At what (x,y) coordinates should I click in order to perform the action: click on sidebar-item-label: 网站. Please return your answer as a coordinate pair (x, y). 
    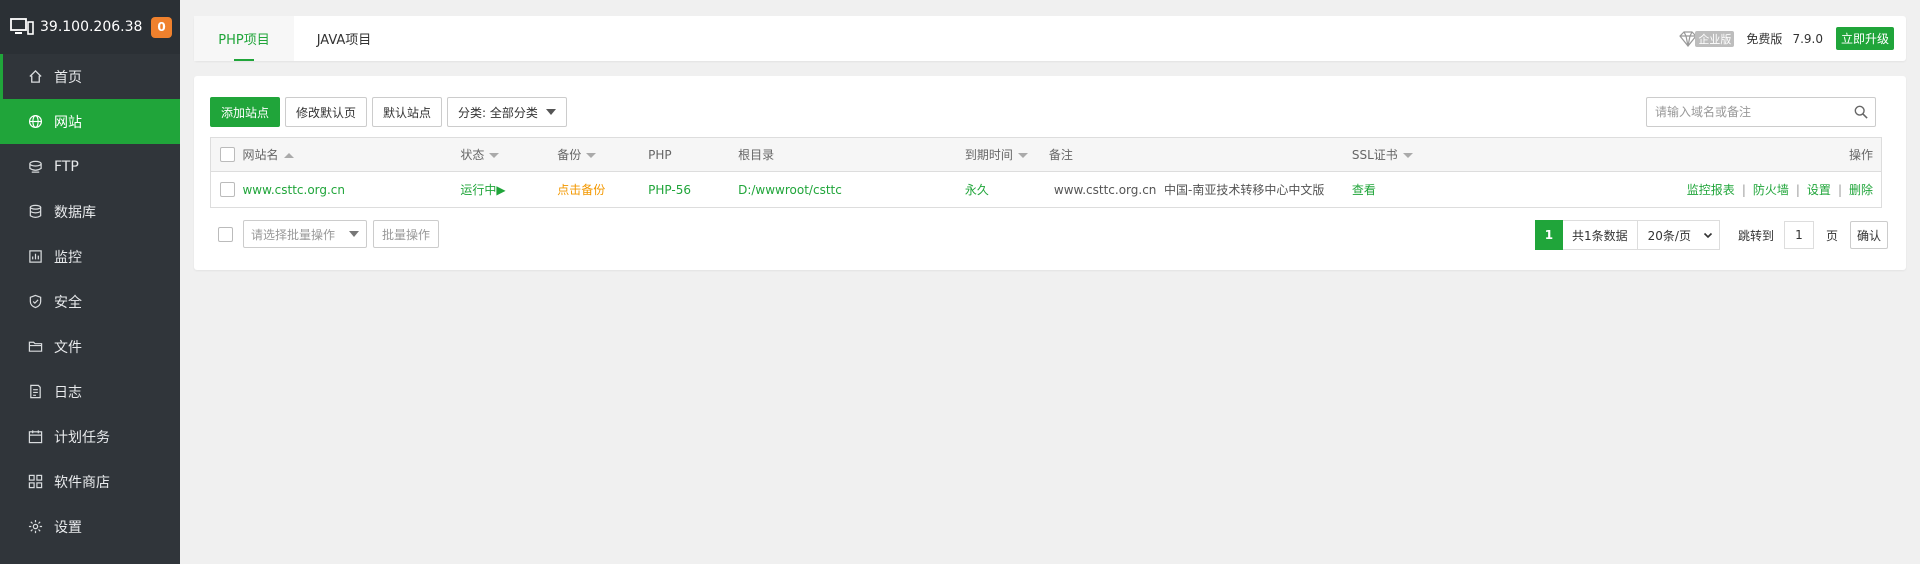
    Looking at the image, I should click on (68, 122).